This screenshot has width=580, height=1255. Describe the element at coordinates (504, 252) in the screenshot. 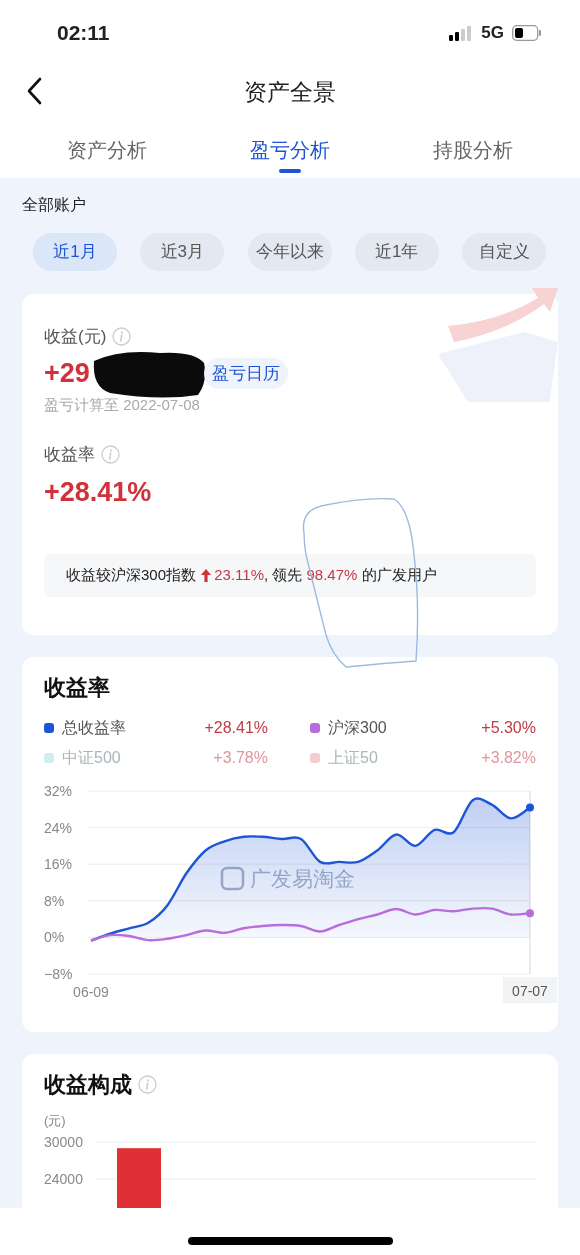

I see `period-chip: 自定义` at that location.